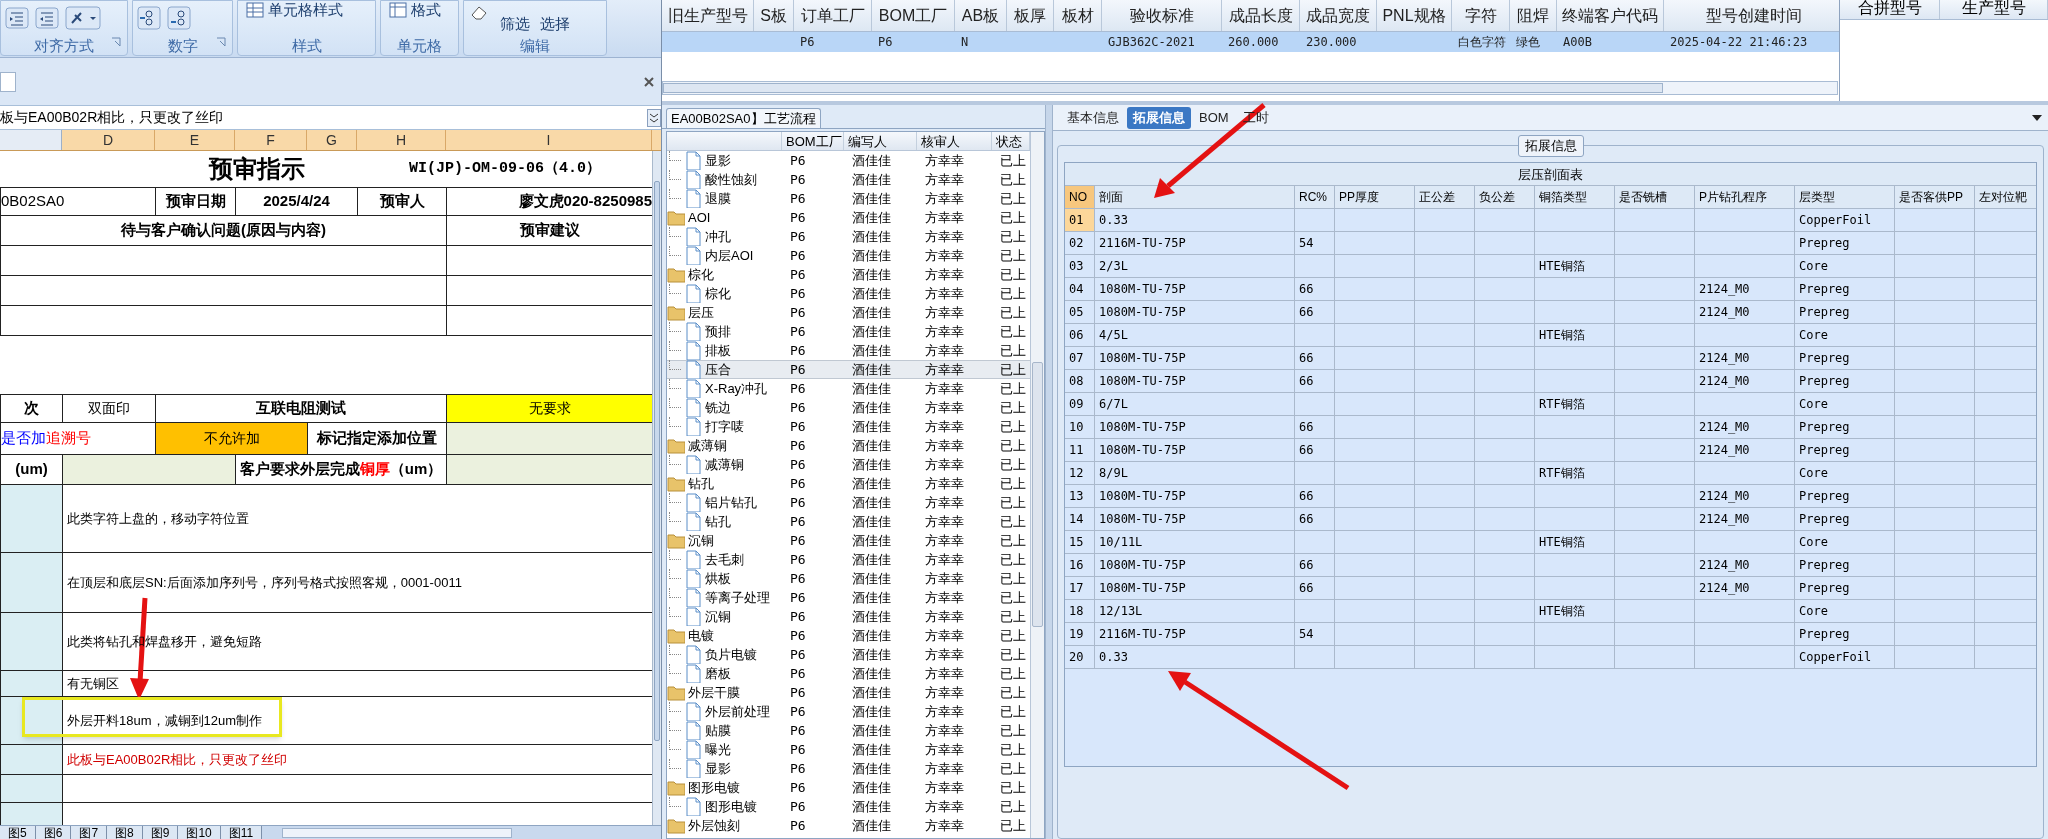  I want to click on tree-row: 铣边 P6 酒佳佳 方幸幸 已上, so click(848, 407).